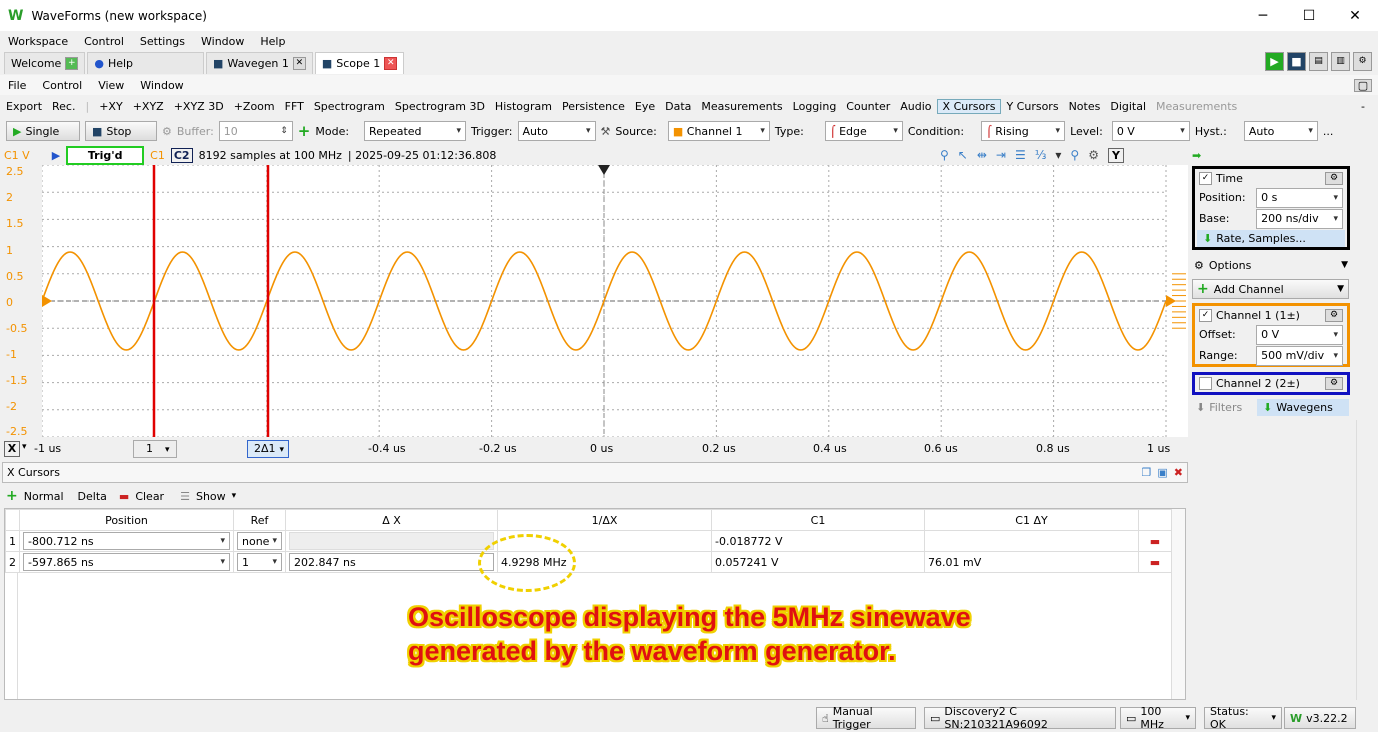 The height and width of the screenshot is (732, 1378). What do you see at coordinates (1299, 197) in the screenshot?
I see `position-input: 0 s ▾` at bounding box center [1299, 197].